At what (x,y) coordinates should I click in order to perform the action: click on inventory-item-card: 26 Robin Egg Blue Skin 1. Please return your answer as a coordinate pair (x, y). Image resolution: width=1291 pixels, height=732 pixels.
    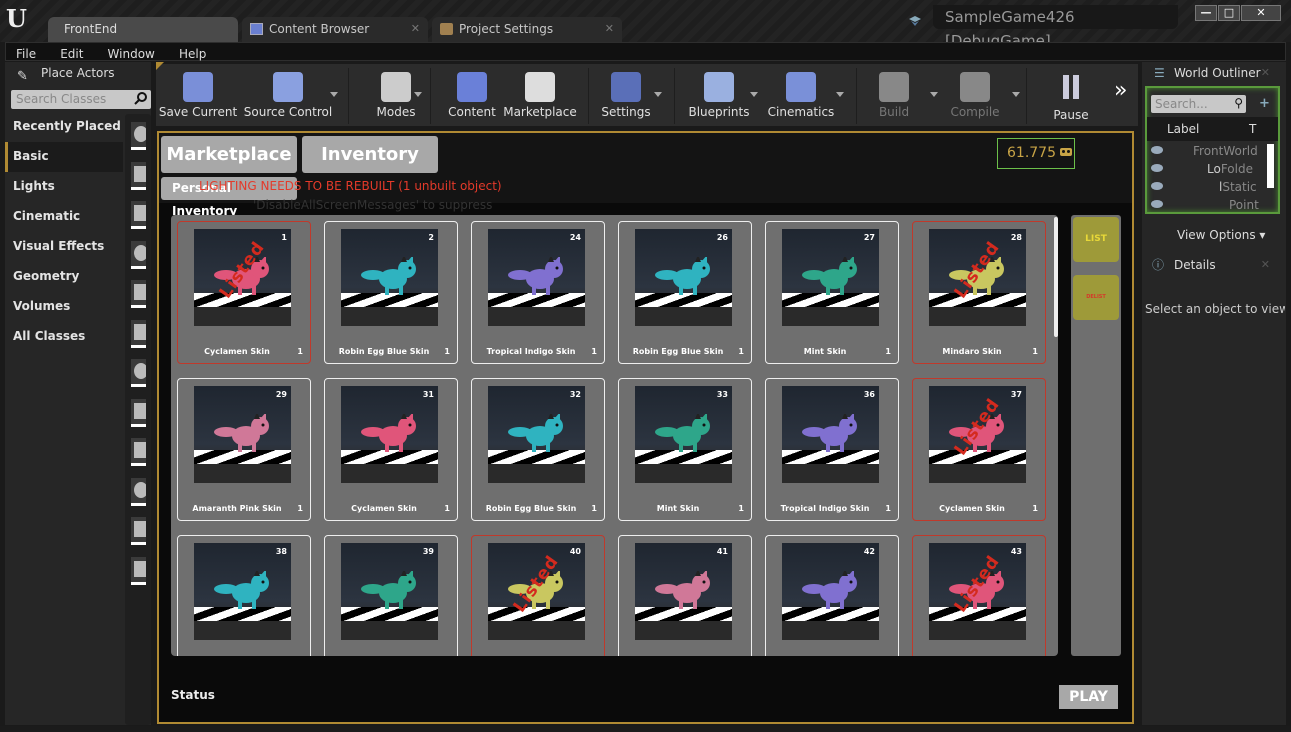
    Looking at the image, I should click on (685, 292).